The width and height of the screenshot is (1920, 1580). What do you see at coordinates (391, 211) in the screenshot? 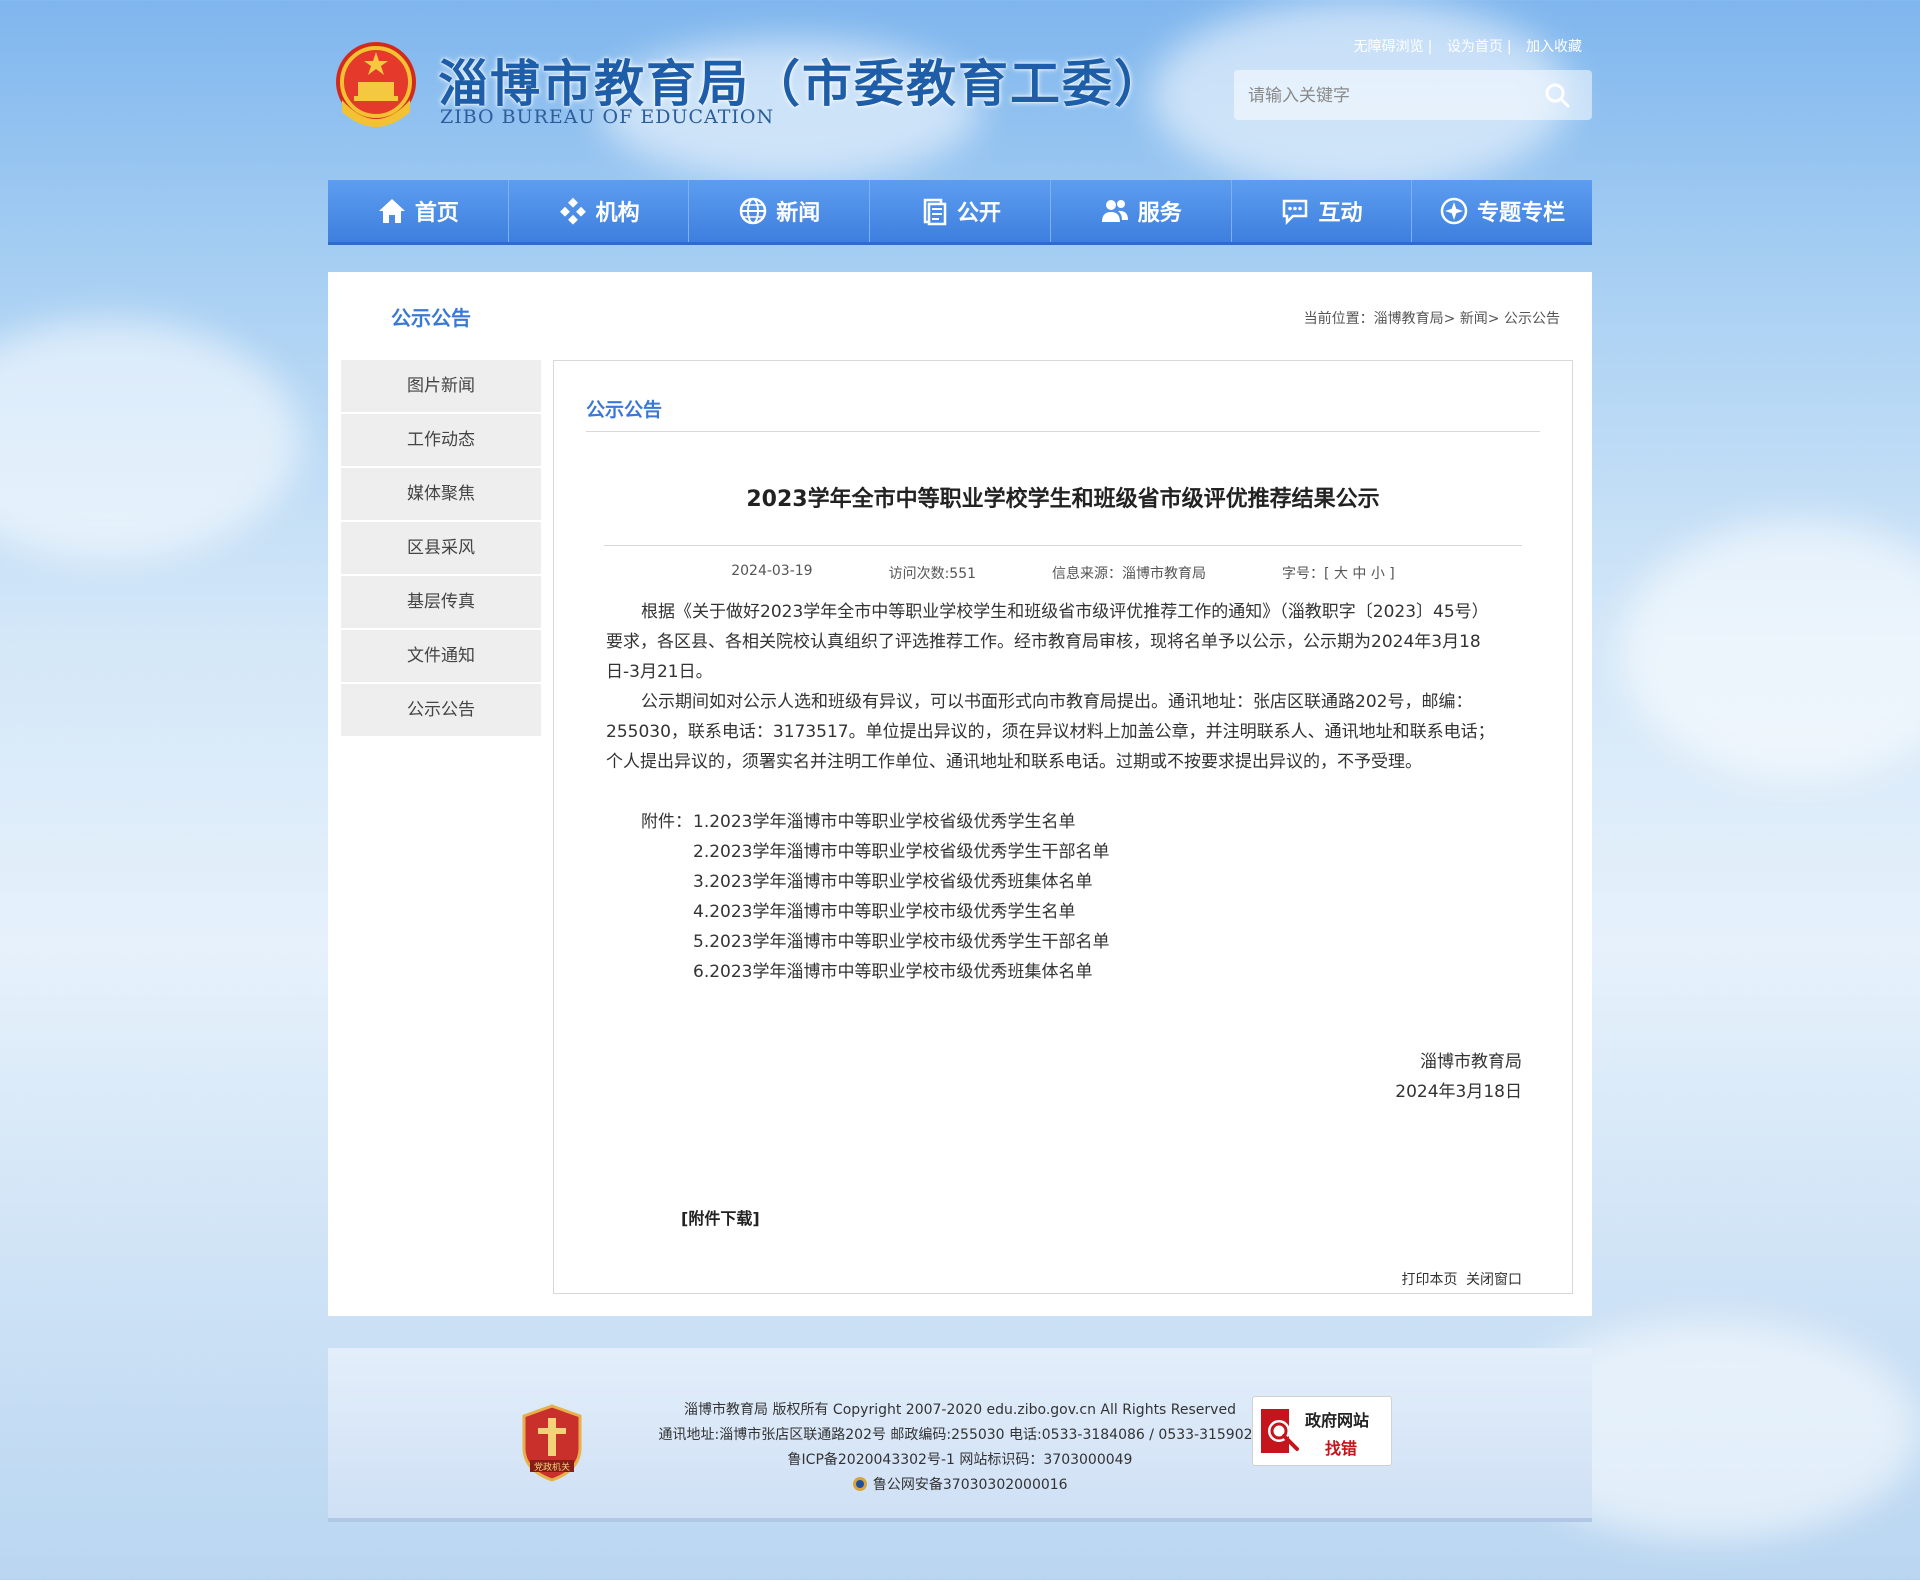
I see `home-icon` at bounding box center [391, 211].